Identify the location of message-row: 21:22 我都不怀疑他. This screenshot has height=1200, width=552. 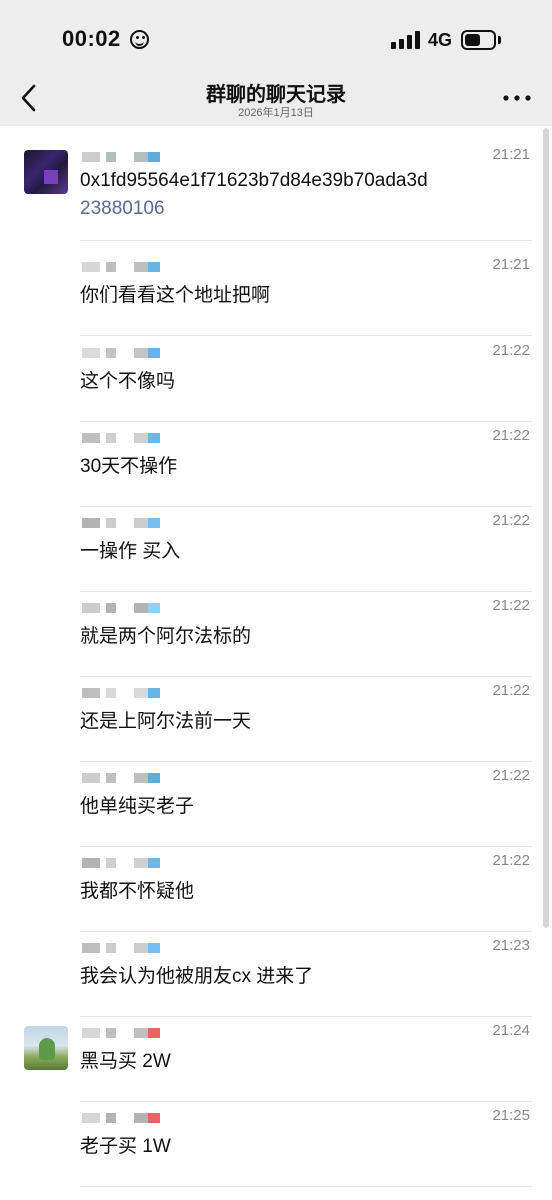
(270, 889).